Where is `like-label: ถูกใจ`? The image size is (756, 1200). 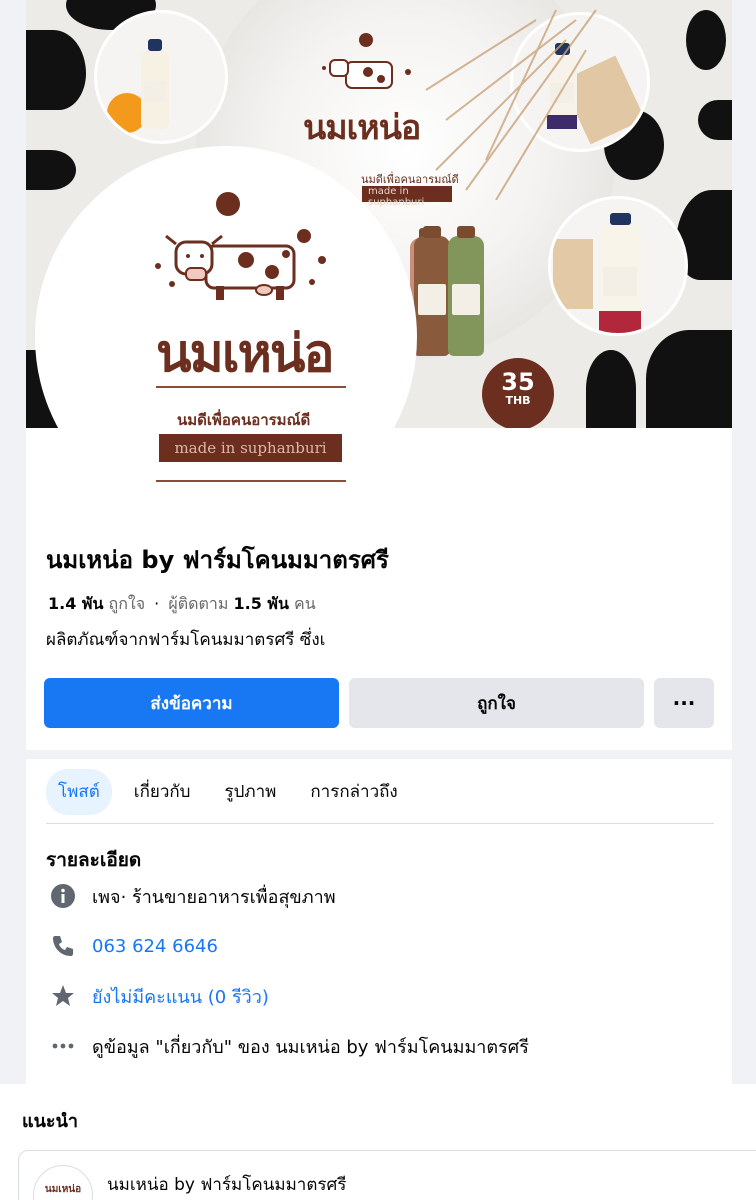
like-label: ถูกใจ is located at coordinates (496, 703).